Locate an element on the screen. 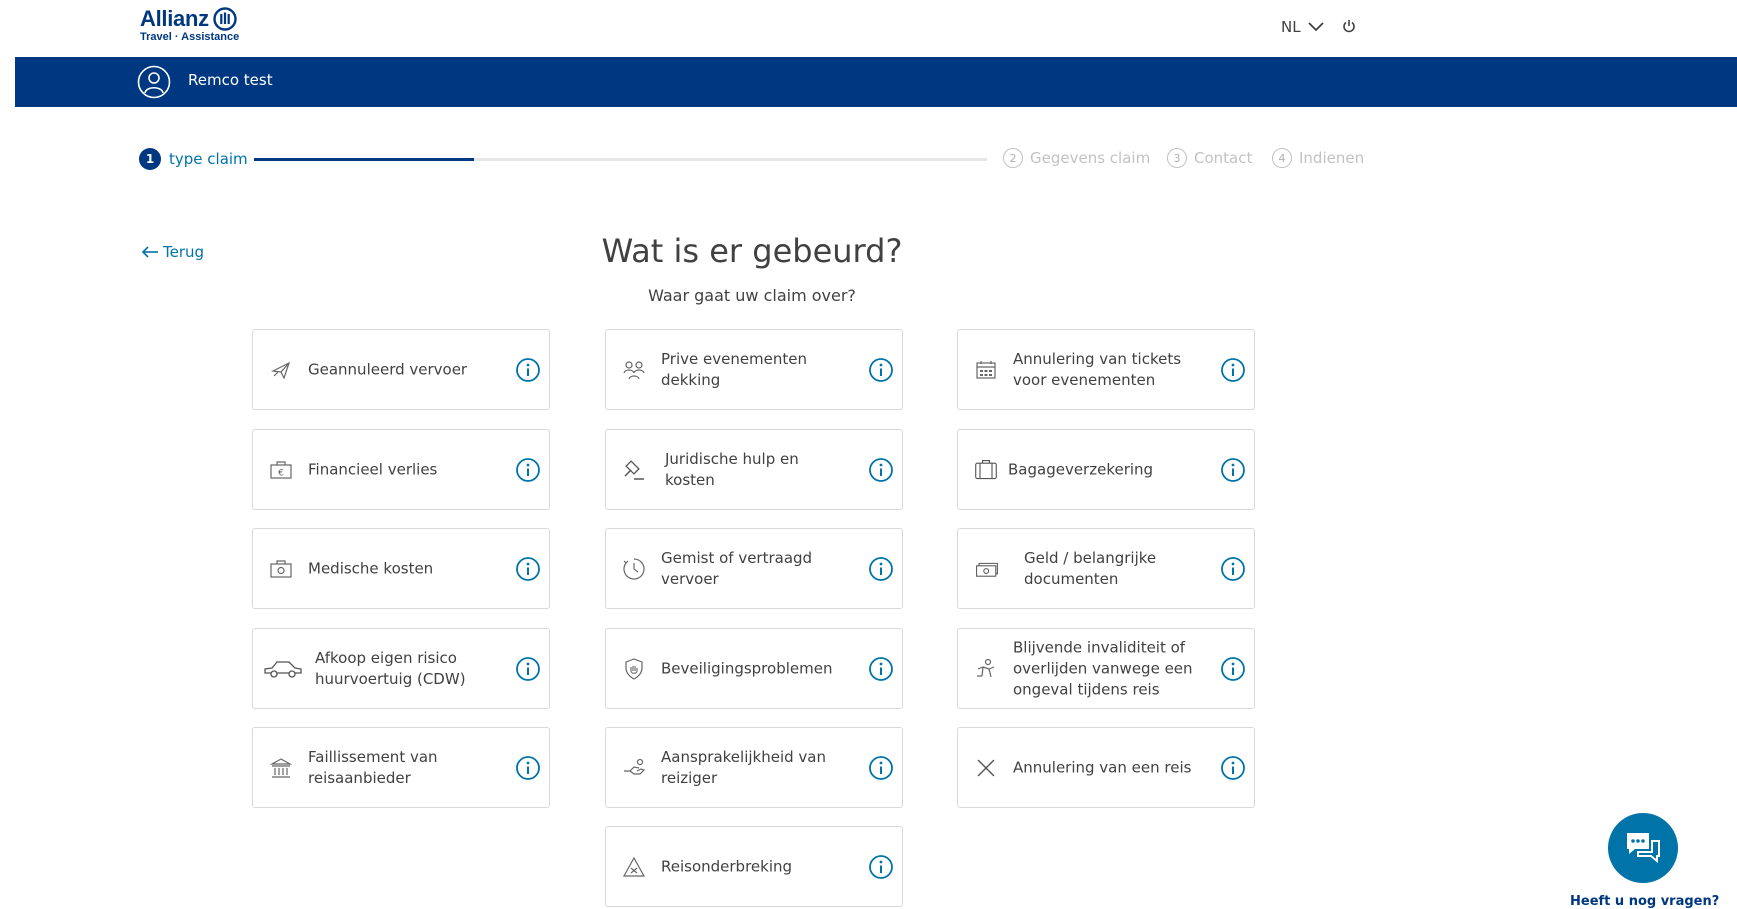 The image size is (1737, 909). claim-option-medische-kosten: Medische kosten is located at coordinates (401, 568).